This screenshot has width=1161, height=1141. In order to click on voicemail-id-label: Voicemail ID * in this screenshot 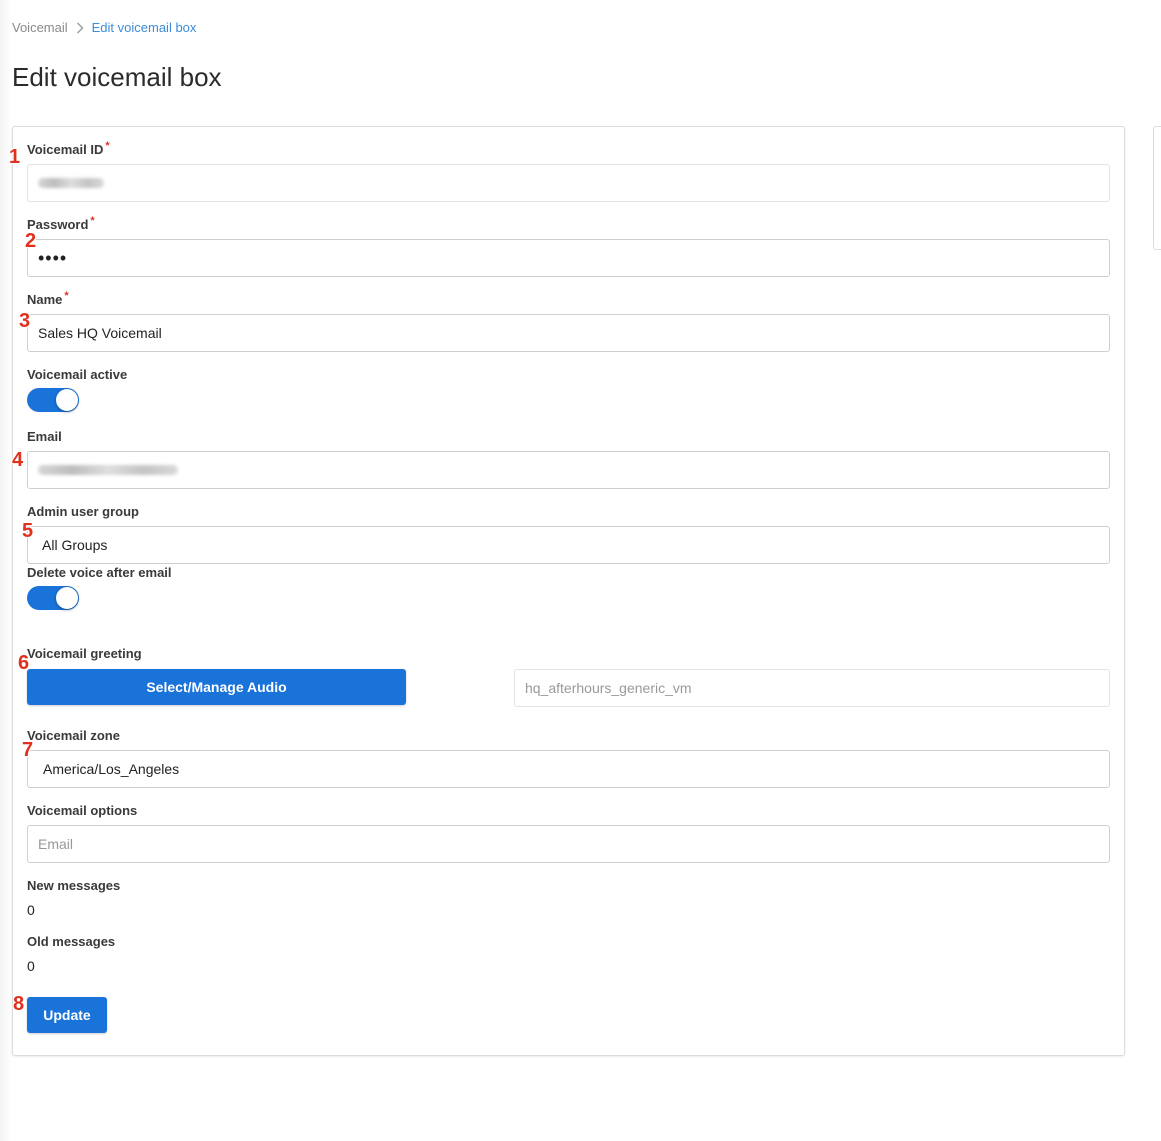, I will do `click(68, 148)`.